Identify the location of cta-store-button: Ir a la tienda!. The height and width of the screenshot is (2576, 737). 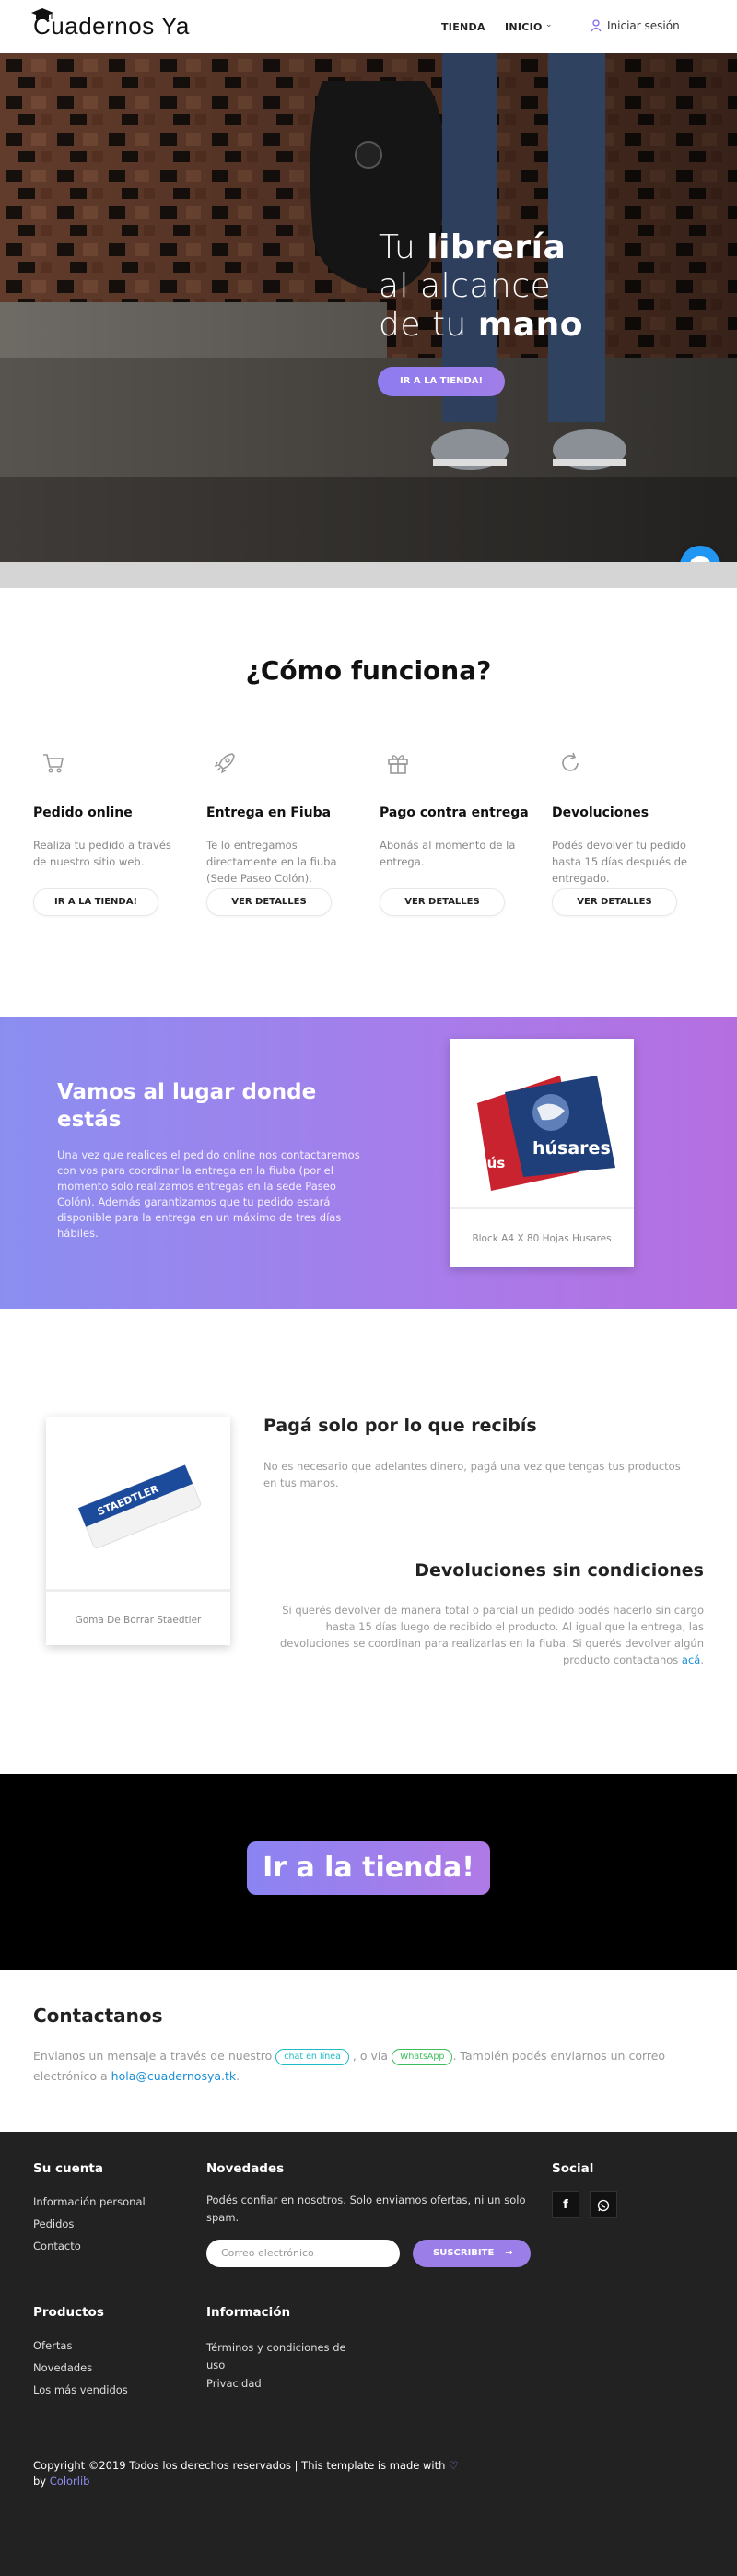
(368, 1868).